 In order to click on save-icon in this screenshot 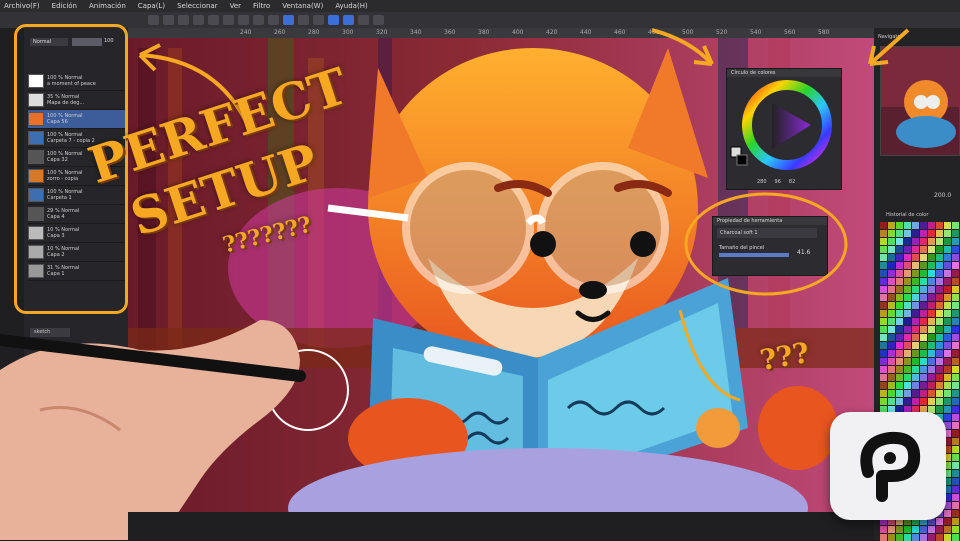, I will do `click(183, 20)`.